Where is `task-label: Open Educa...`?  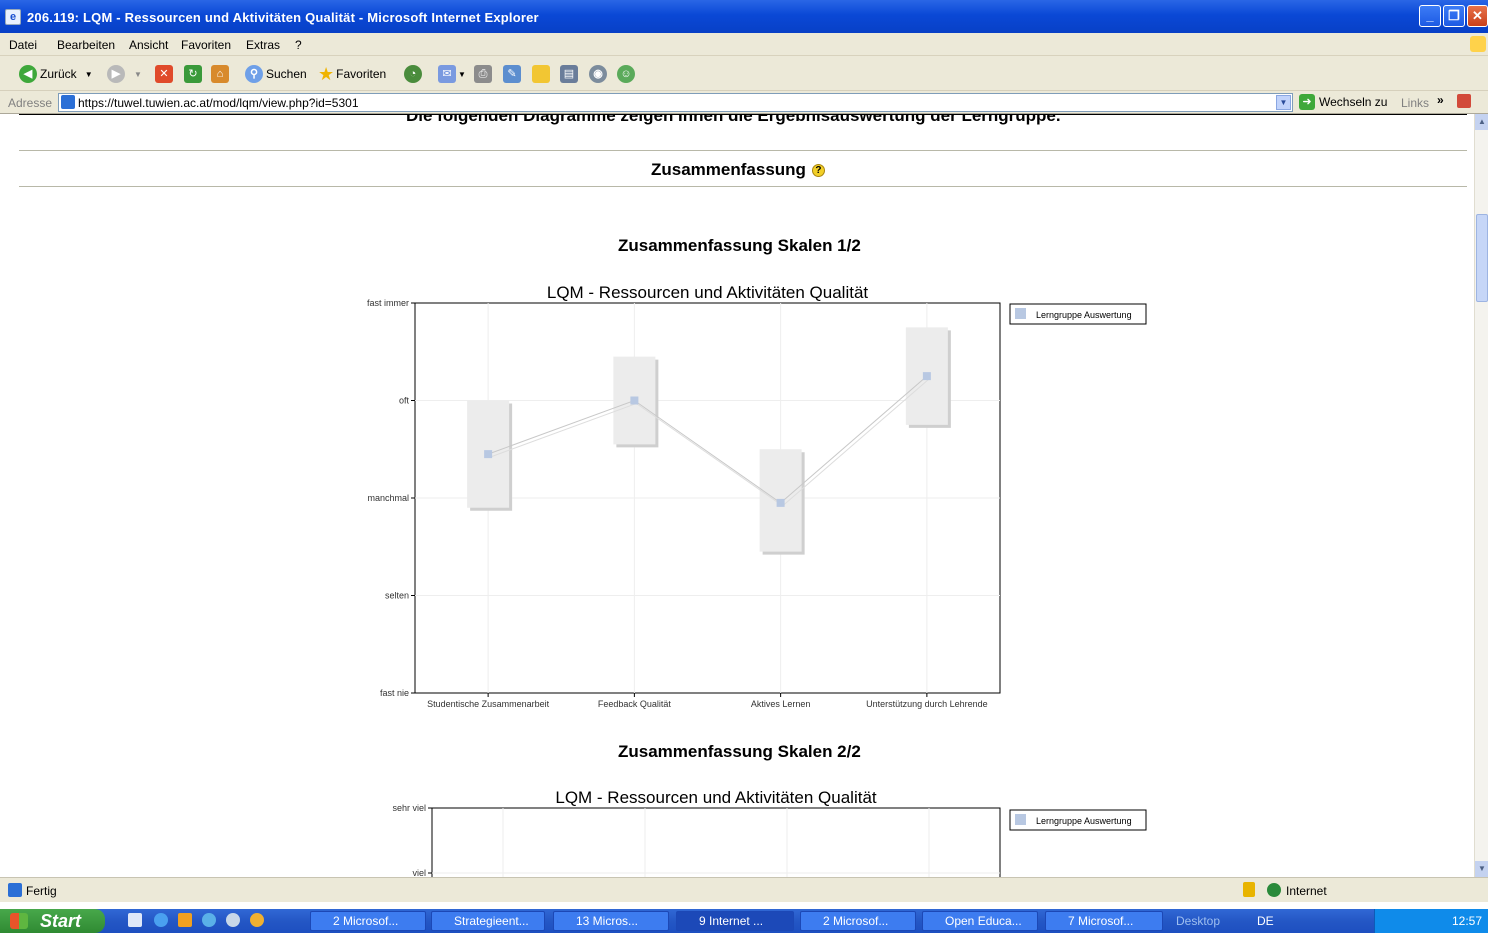
task-label: Open Educa... is located at coordinates (983, 921).